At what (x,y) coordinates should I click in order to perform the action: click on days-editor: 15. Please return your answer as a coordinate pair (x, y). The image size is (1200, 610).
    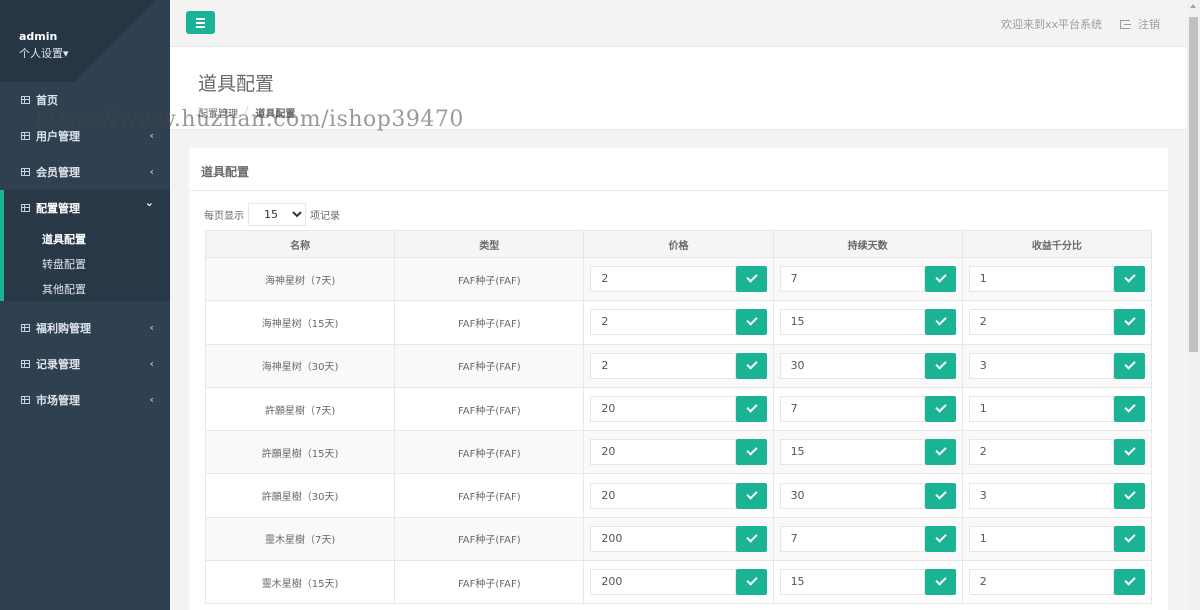
    Looking at the image, I should click on (868, 582).